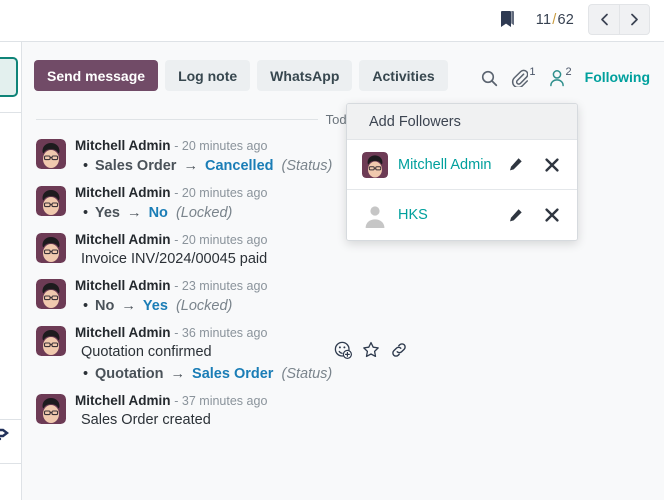  I want to click on tracking-change: • Quotation → Sales Order (Status), so click(362, 374).